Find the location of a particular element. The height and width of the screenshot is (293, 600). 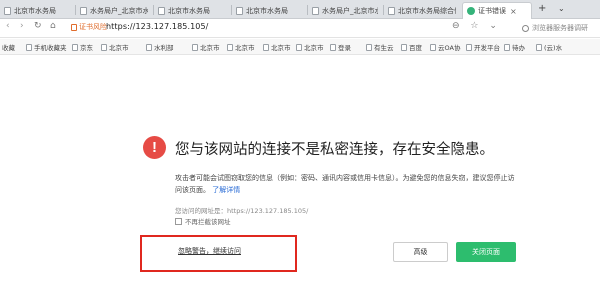

tab-beijing-water-2: 北京市水务局 is located at coordinates (192, 10).